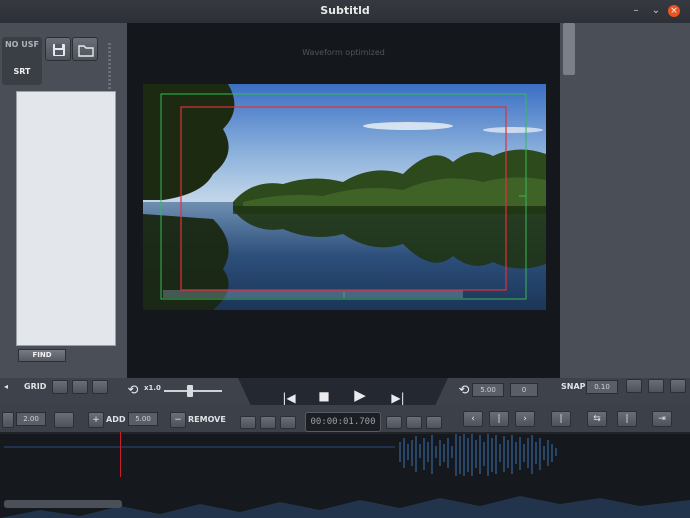  I want to click on slice-start-button: ‹, so click(473, 419).